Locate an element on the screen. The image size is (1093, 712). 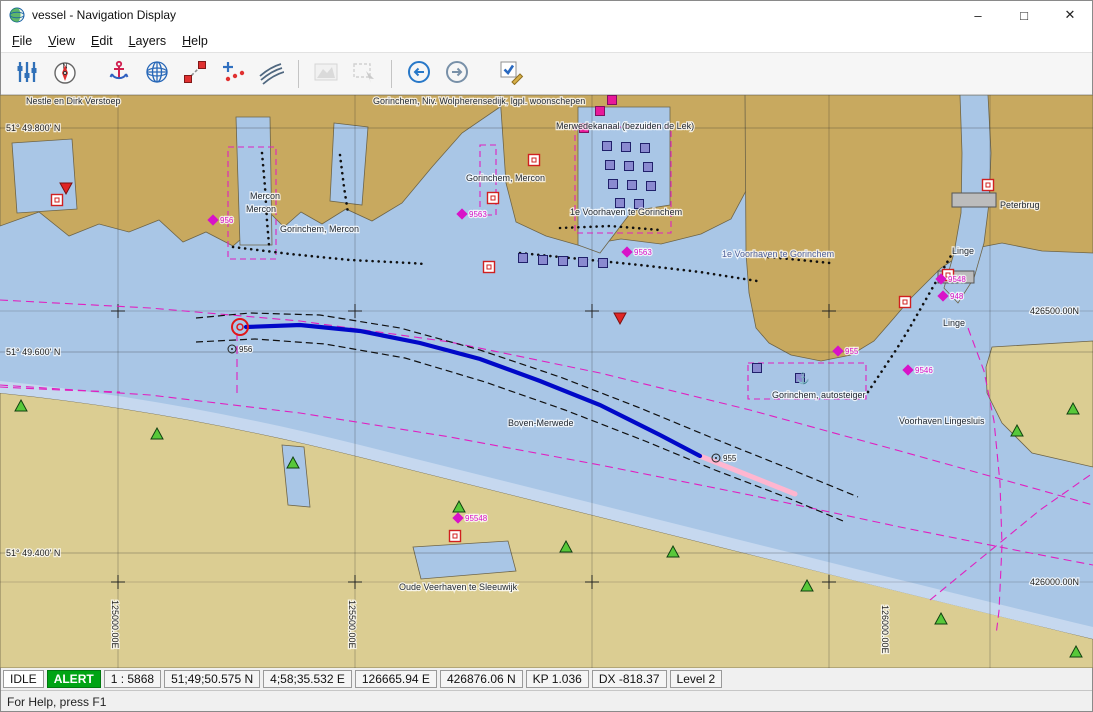
grid-coordinate-label: 426500.00N is located at coordinates (1054, 311).